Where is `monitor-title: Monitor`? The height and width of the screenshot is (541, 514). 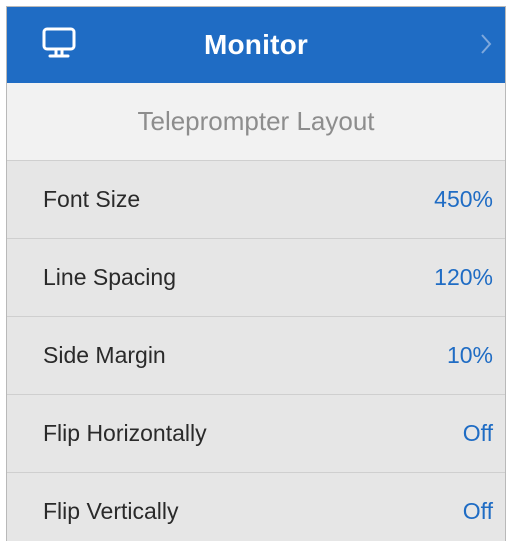
monitor-title: Monitor is located at coordinates (256, 44).